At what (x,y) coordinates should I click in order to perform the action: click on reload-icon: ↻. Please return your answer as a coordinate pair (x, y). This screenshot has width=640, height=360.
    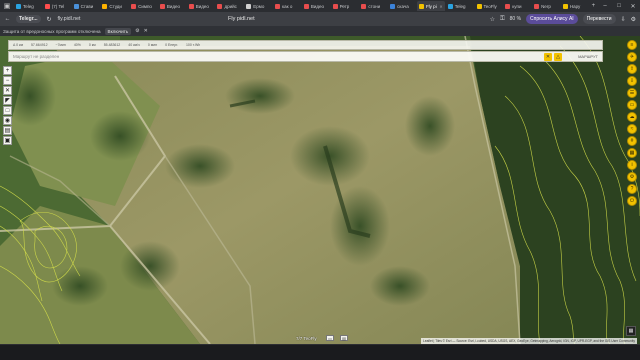
    Looking at the image, I should click on (49, 19).